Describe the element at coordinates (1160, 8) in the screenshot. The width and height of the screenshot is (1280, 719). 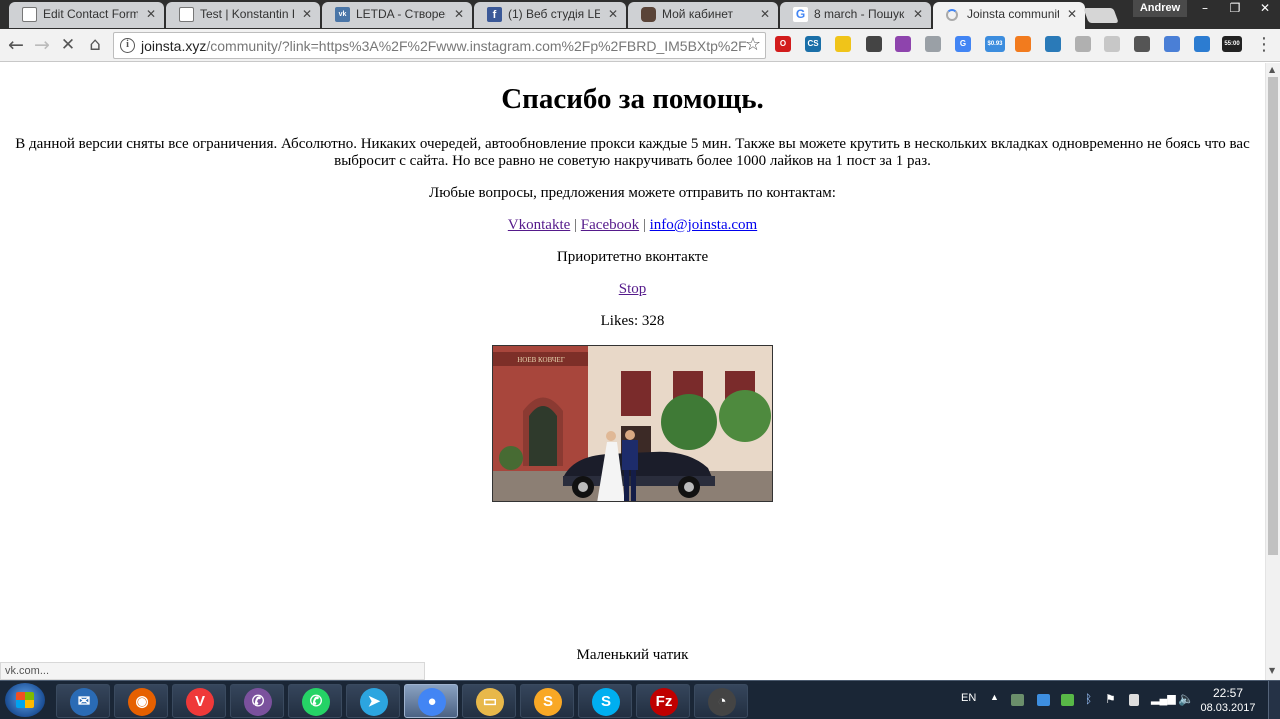
I see `profile-button: Andrew` at that location.